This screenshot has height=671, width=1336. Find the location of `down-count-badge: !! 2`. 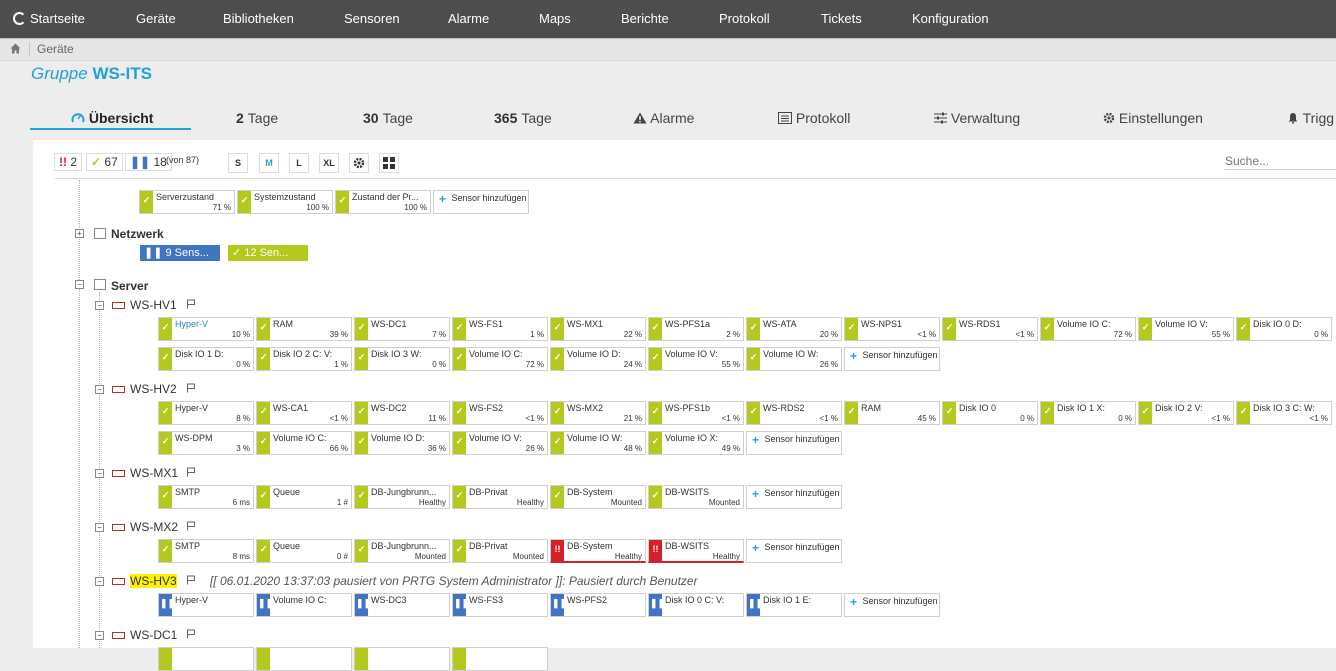

down-count-badge: !! 2 is located at coordinates (68, 162).